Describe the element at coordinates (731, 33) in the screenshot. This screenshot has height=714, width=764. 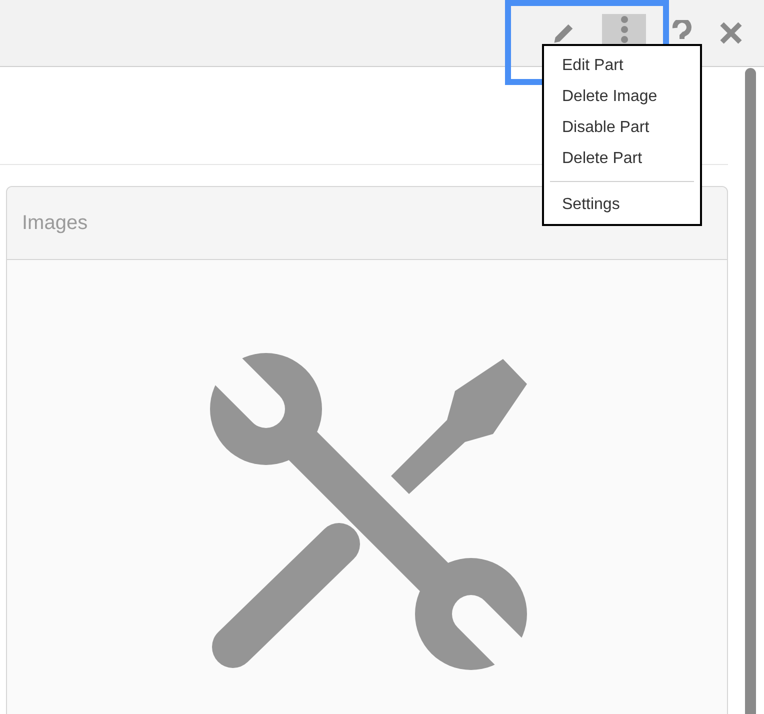
I see `close-icon` at that location.